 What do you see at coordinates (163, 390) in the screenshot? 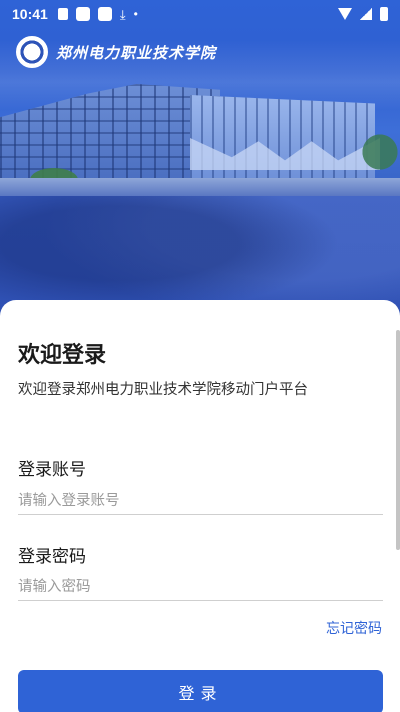
I see `login-subtitle: 欢迎登录郑州电力职业技术学院移动门户平台` at bounding box center [163, 390].